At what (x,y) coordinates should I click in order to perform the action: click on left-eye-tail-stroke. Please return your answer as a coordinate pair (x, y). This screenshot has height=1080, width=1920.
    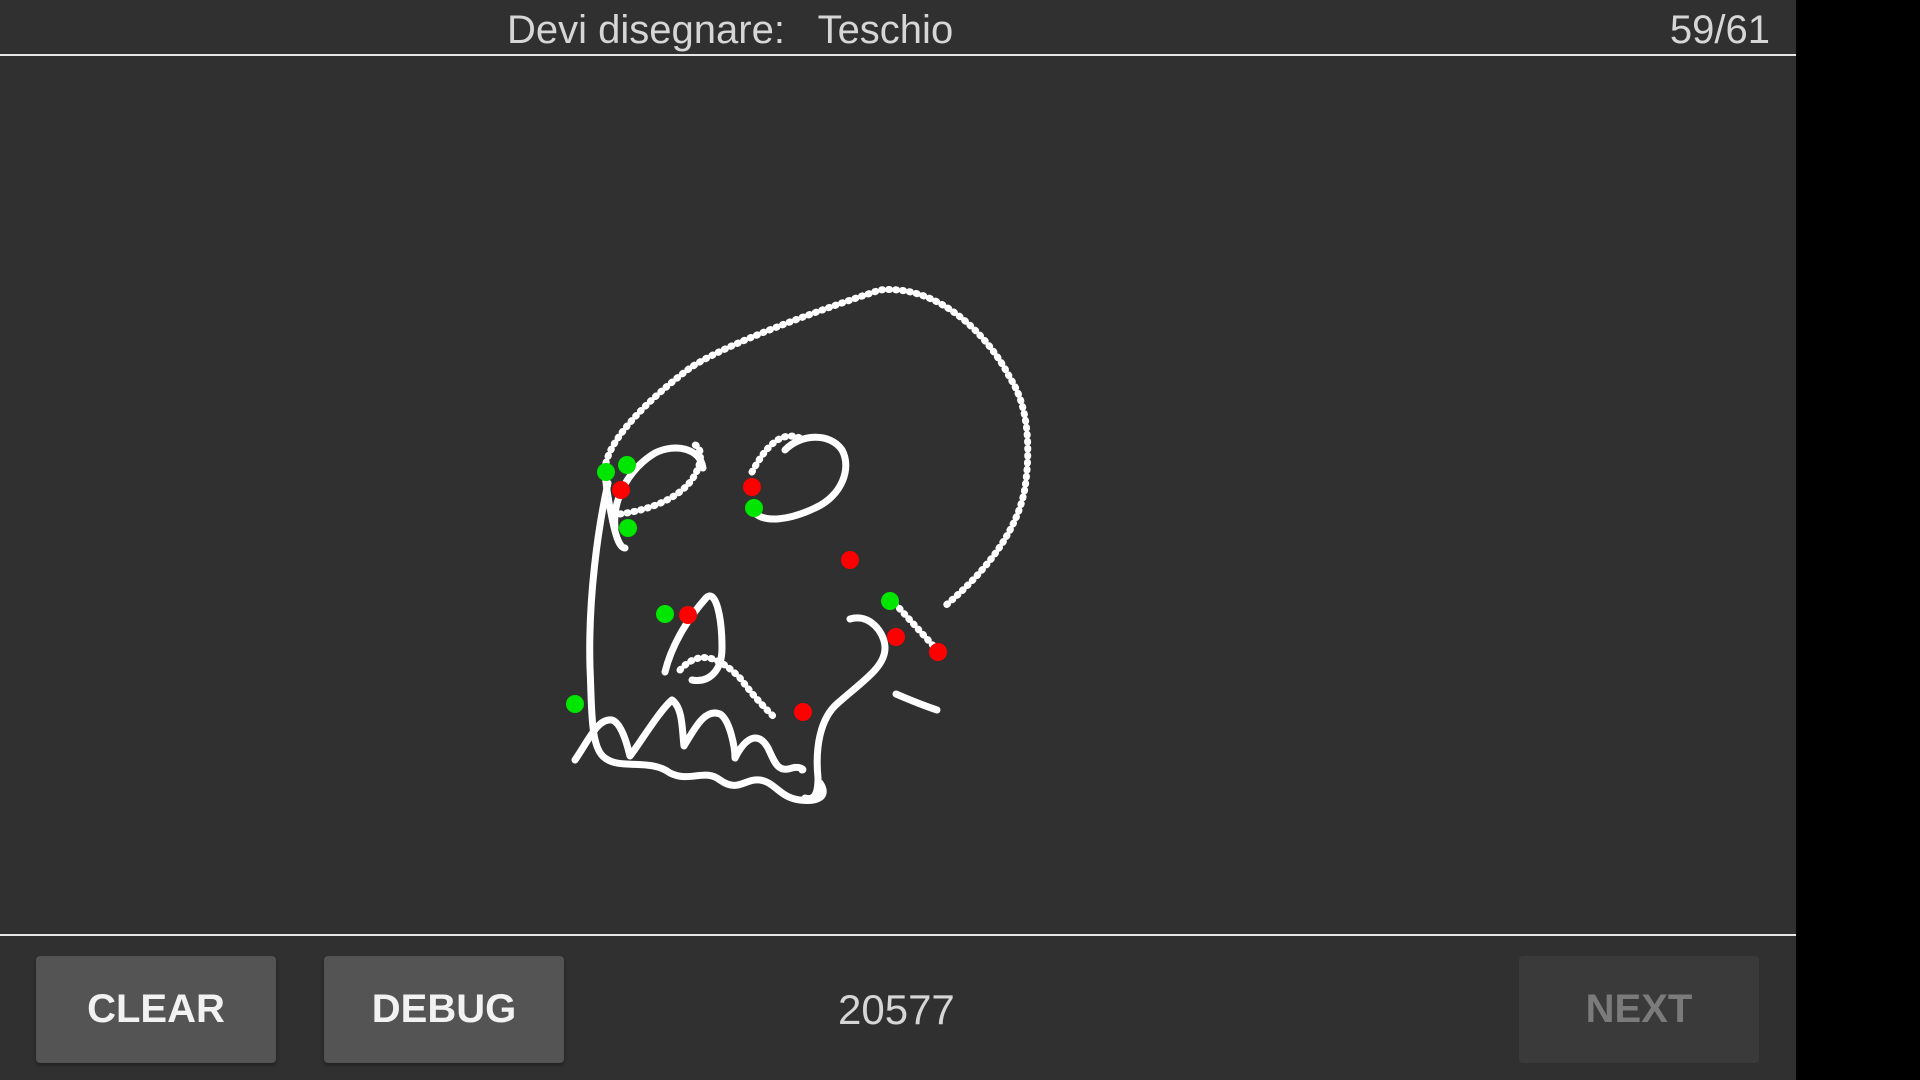
    Looking at the image, I should click on (660, 479).